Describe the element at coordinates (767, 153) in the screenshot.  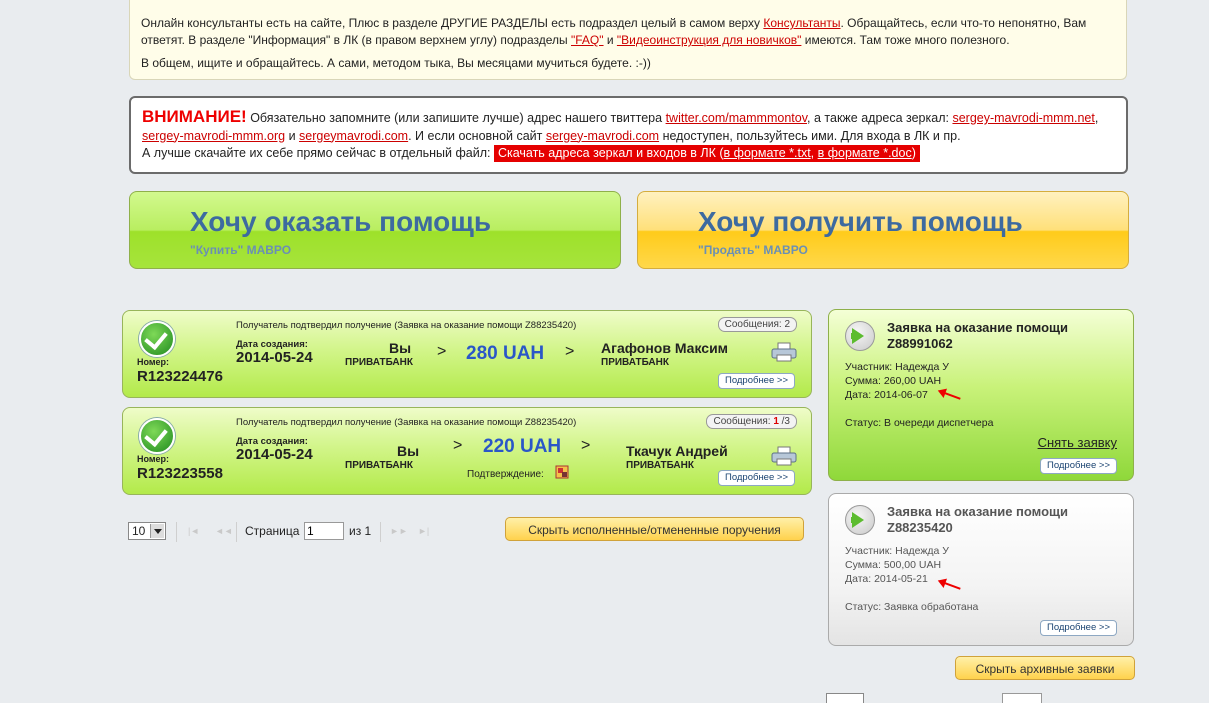
I see `download-txt-link: в формате *.txt` at that location.